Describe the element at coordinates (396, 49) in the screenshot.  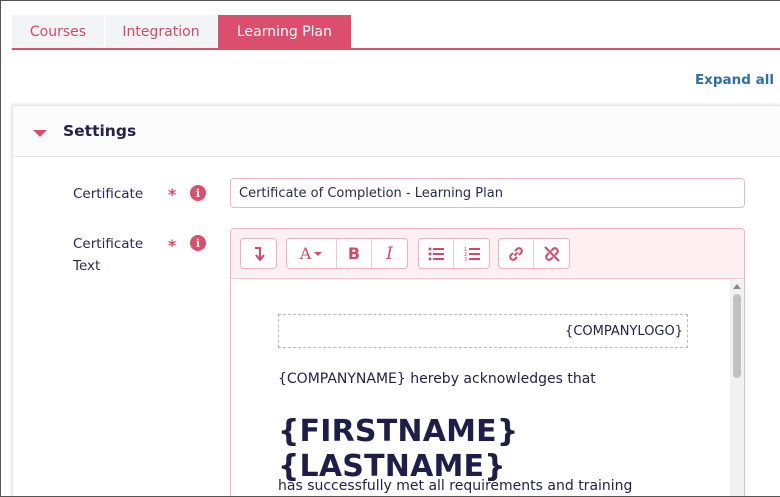
I see `tab-underline` at that location.